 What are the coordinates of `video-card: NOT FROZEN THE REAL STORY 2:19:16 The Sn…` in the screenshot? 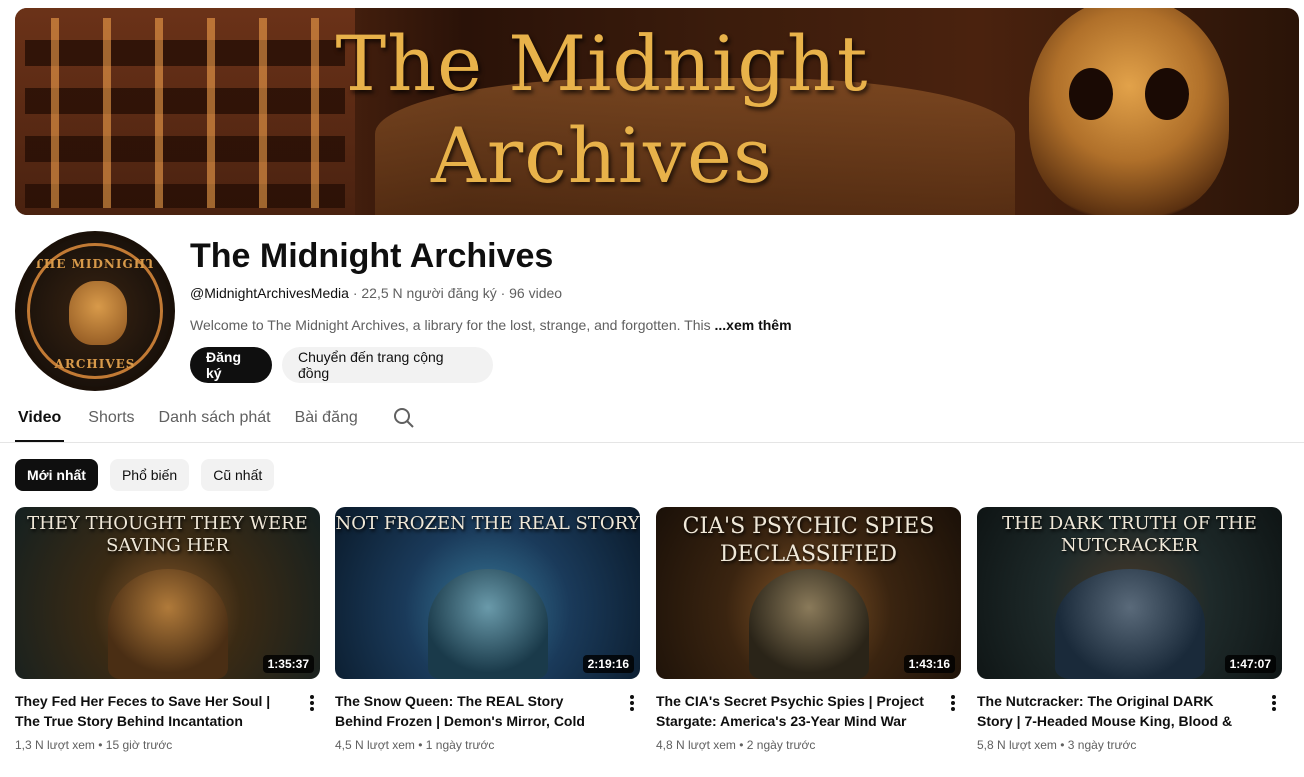 It's located at (487, 630).